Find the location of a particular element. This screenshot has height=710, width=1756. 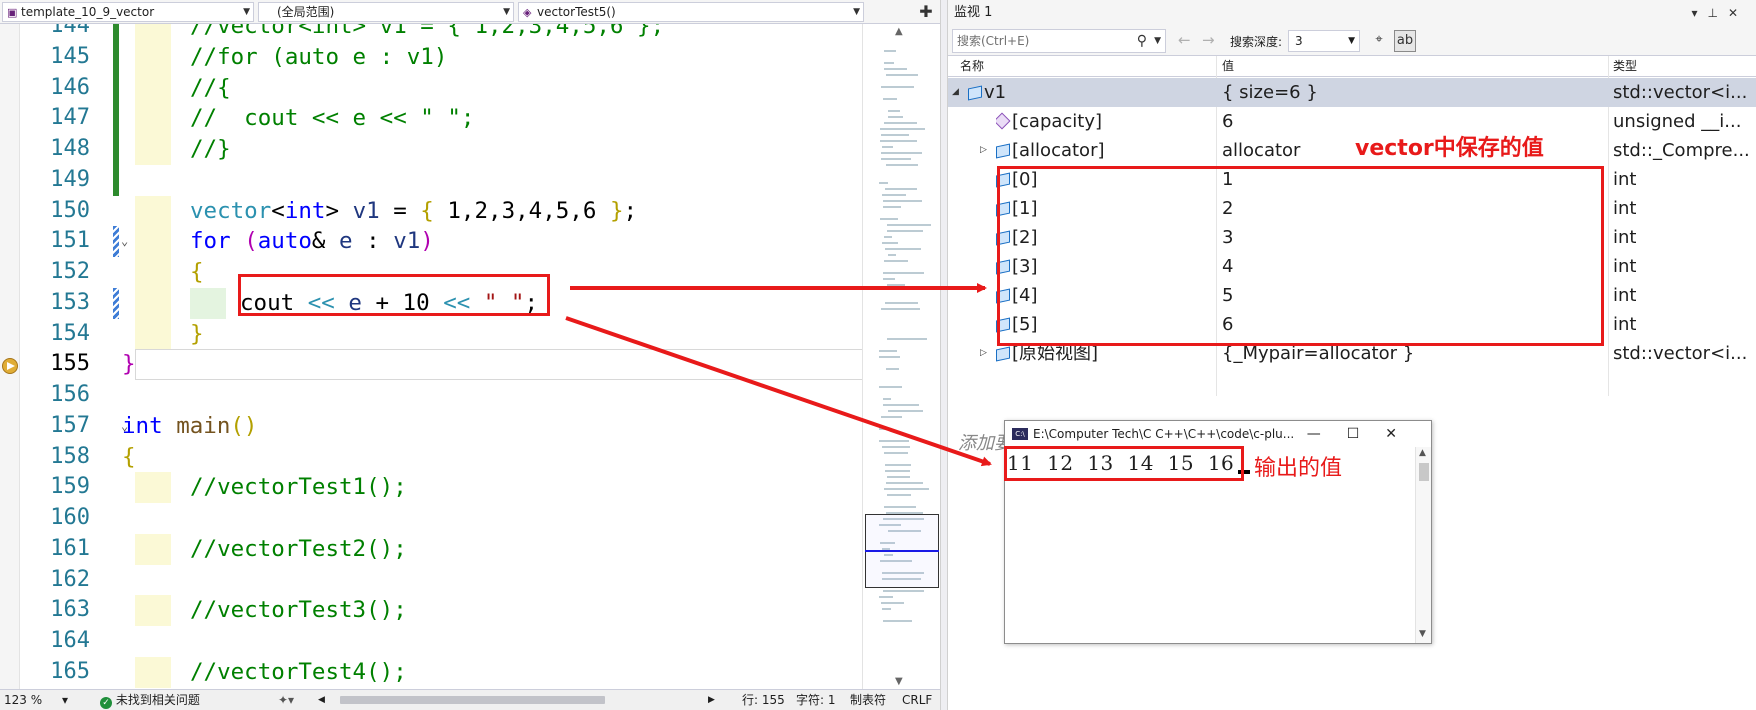

watch-name-cell: [原始视图] is located at coordinates (1096, 353).